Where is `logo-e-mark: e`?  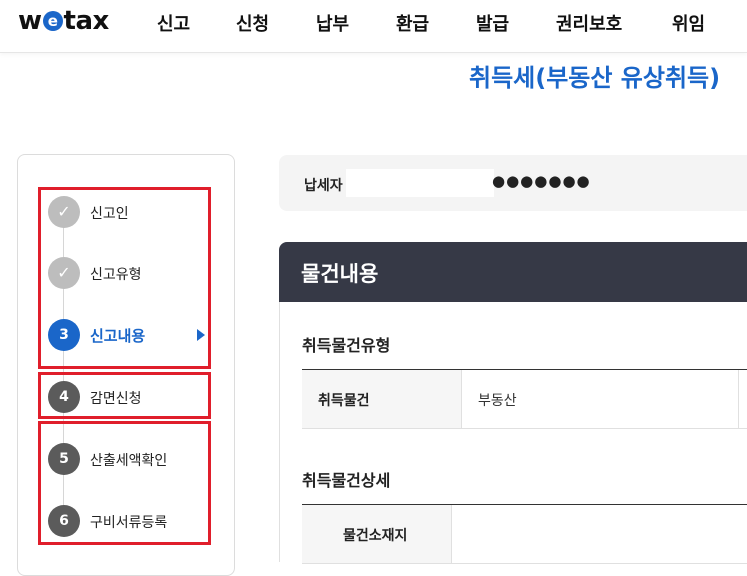 logo-e-mark: e is located at coordinates (52, 21).